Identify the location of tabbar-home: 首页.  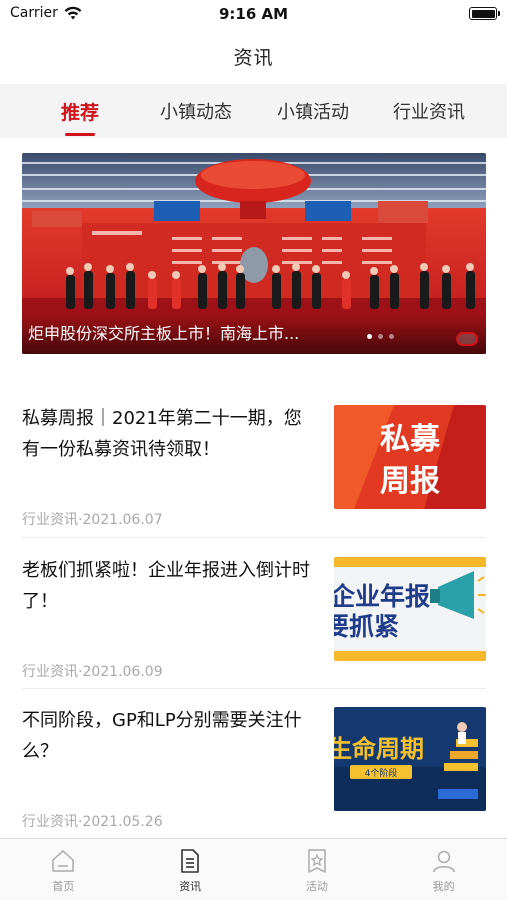
(63, 869).